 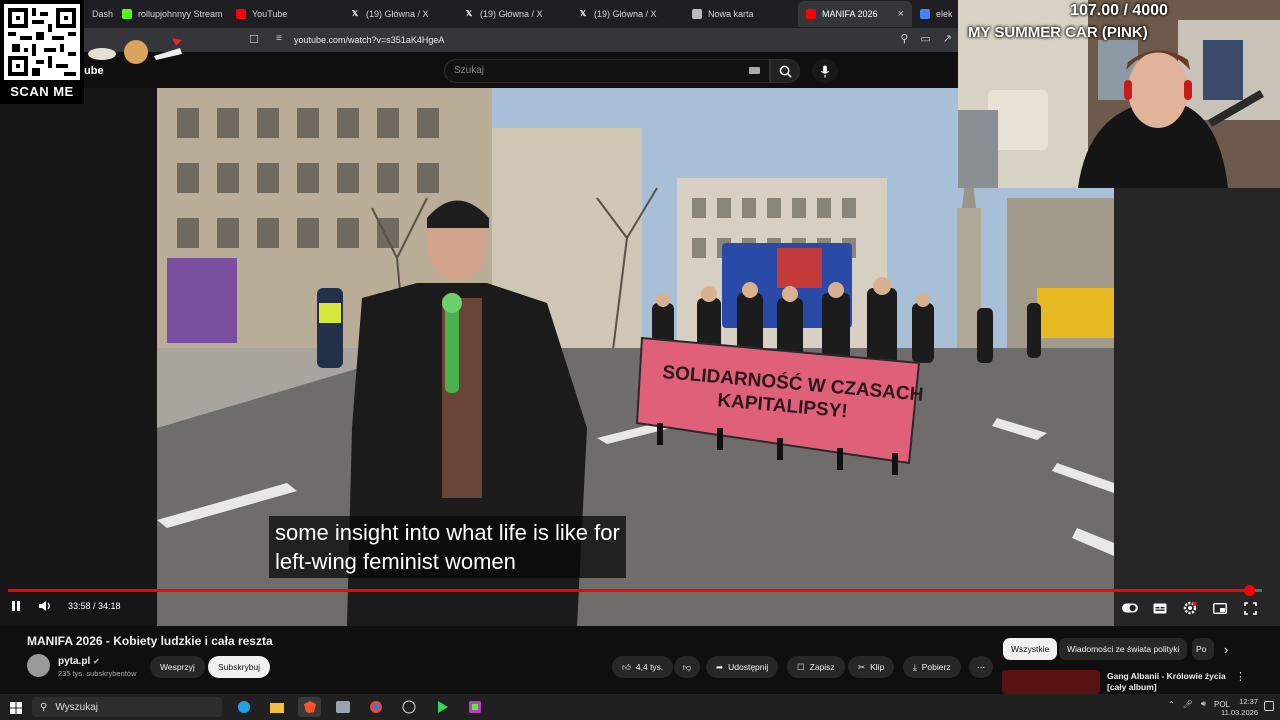 I want to click on edge-icon, so click(x=243, y=707).